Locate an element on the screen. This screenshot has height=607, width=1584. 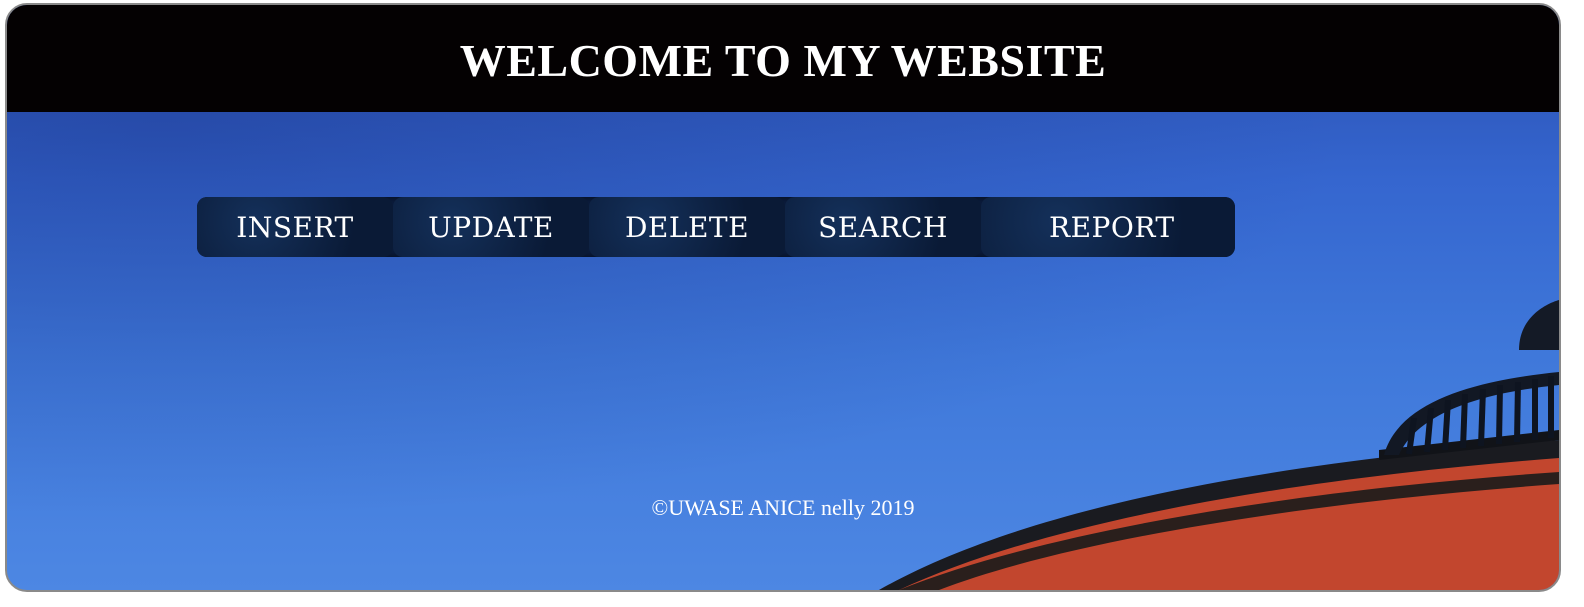
nav-report-label: REPORT is located at coordinates (1112, 227).